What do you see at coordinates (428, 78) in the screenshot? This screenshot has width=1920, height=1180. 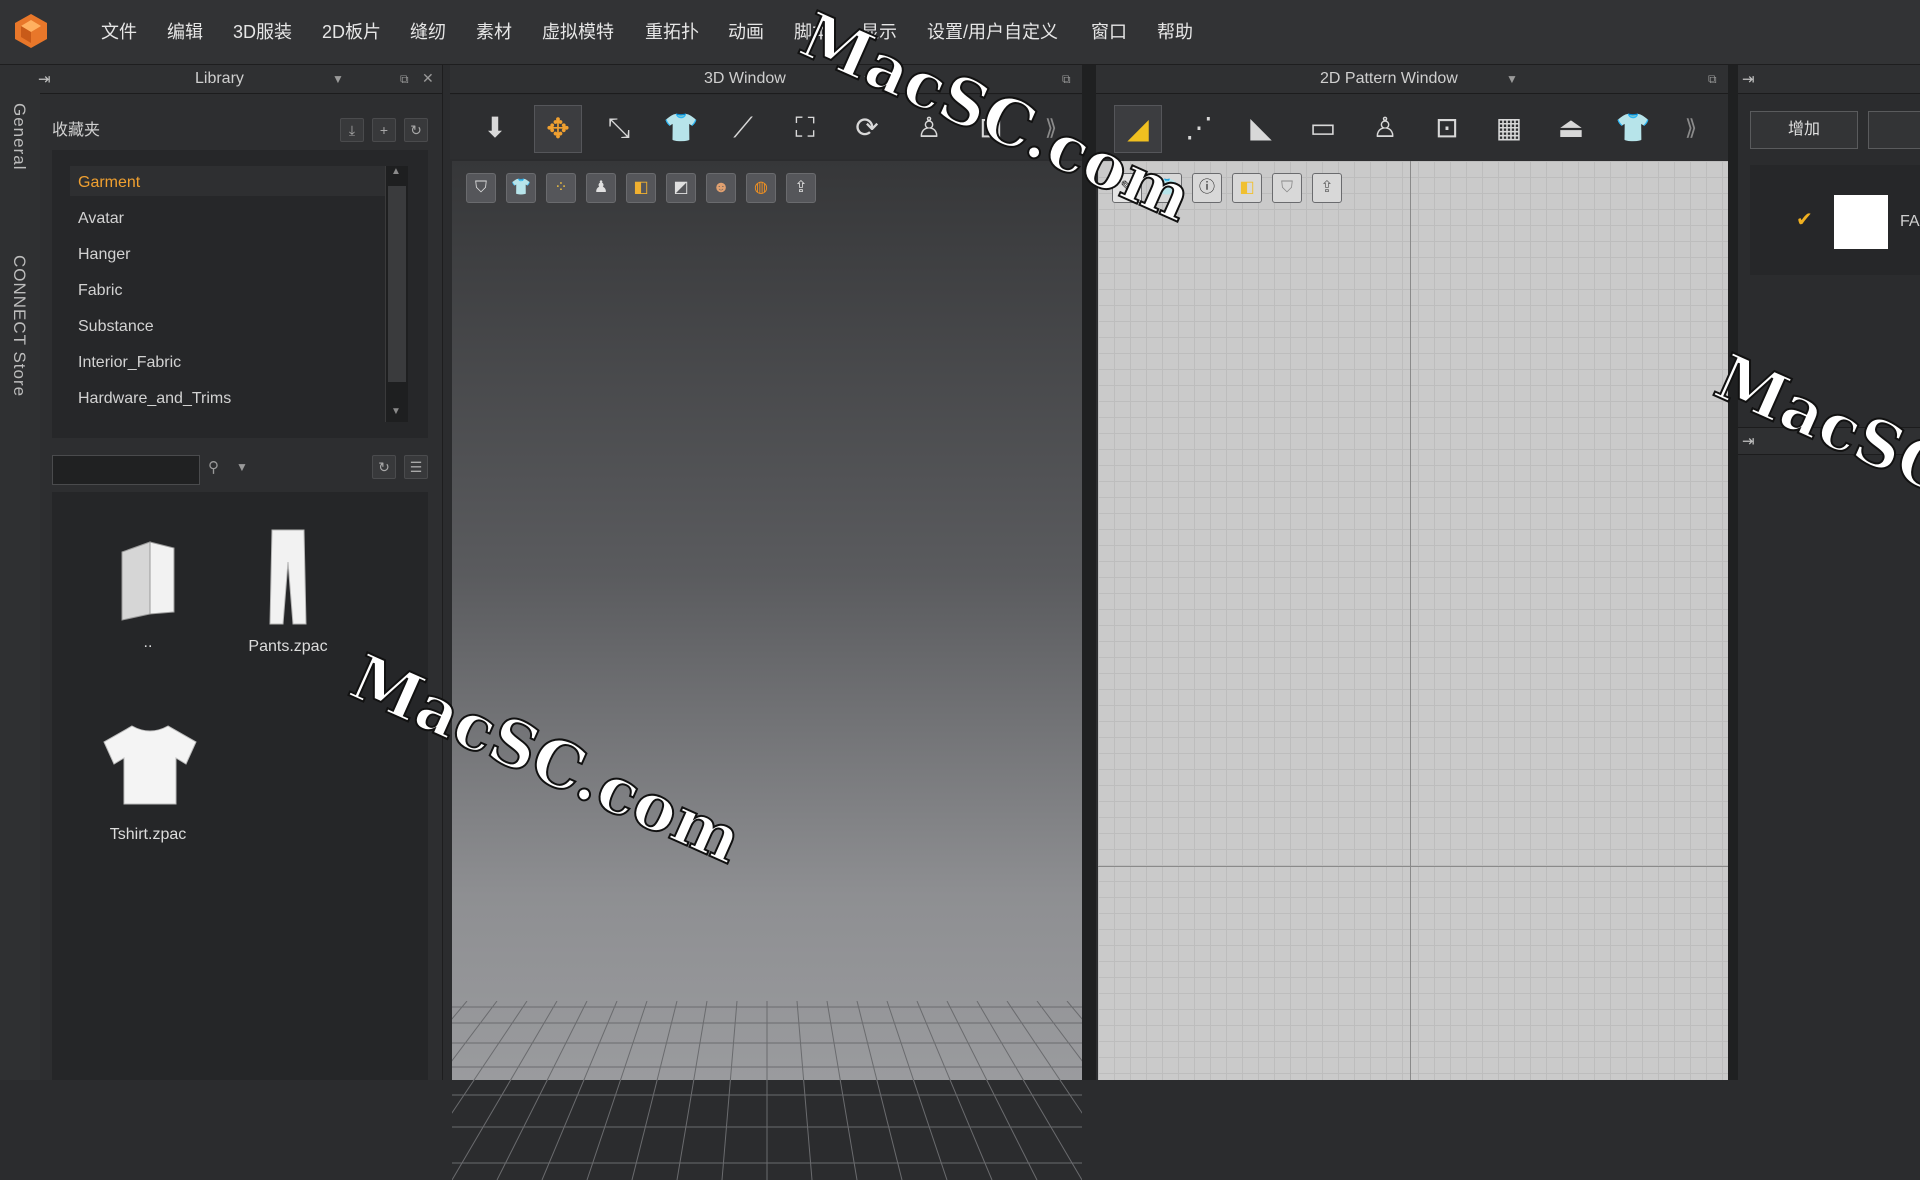 I see `close-icon: ✕` at bounding box center [428, 78].